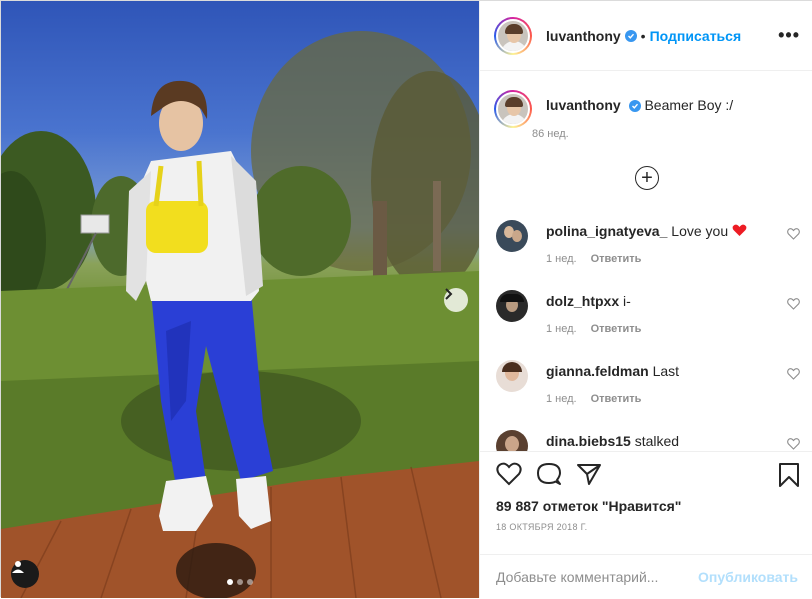 Image resolution: width=812 pixels, height=599 pixels. What do you see at coordinates (513, 35) in the screenshot?
I see `author-avatar` at bounding box center [513, 35].